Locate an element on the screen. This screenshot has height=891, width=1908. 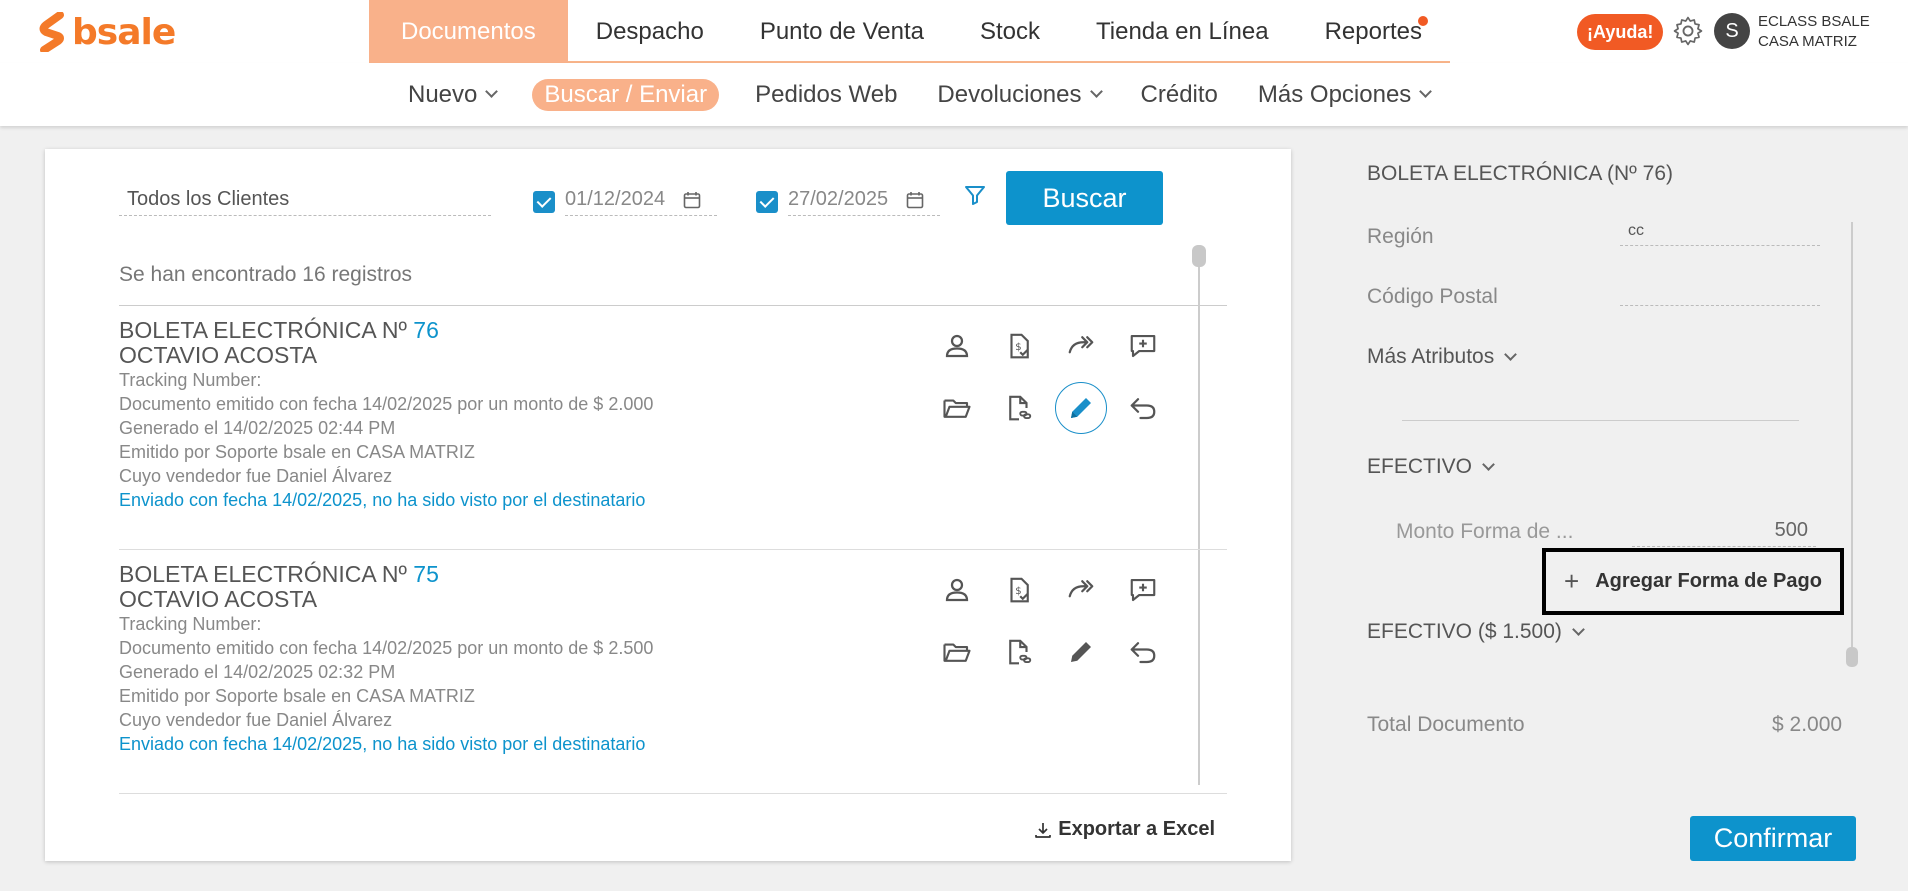
more-attributes-label: Más Atributos is located at coordinates (1431, 356).